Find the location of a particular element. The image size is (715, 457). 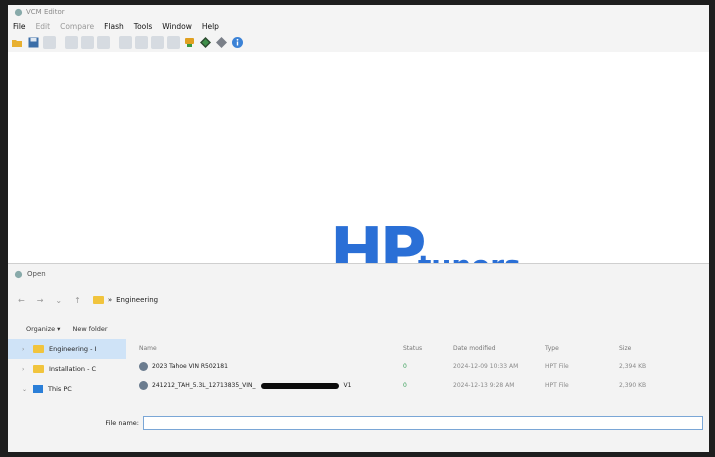

file-size: 2,394 KB is located at coordinates (633, 366).